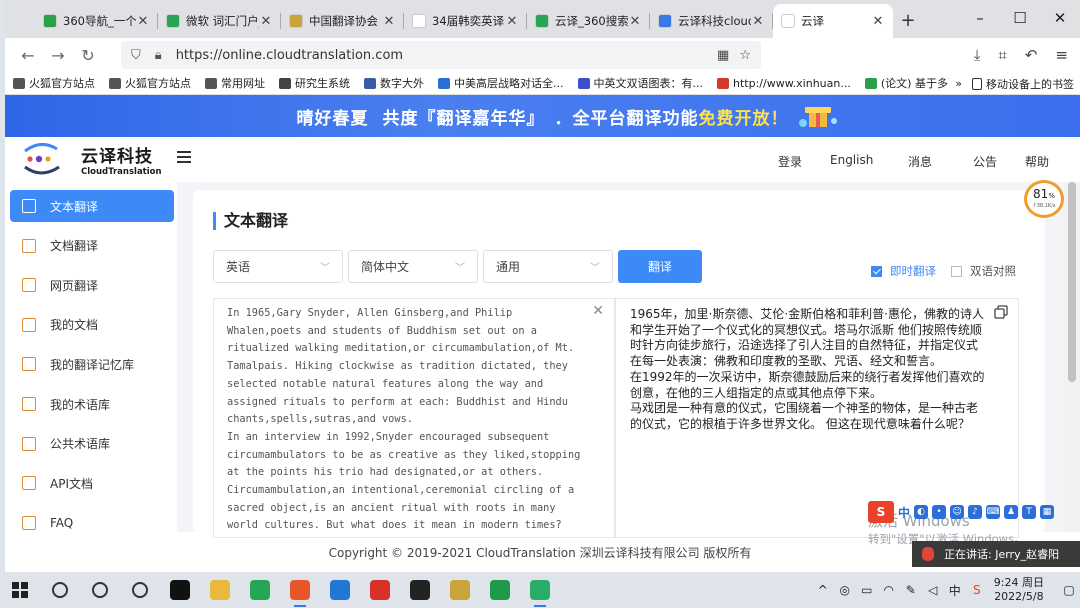  I want to click on sidebar-item: 公共术语库, so click(92, 444).